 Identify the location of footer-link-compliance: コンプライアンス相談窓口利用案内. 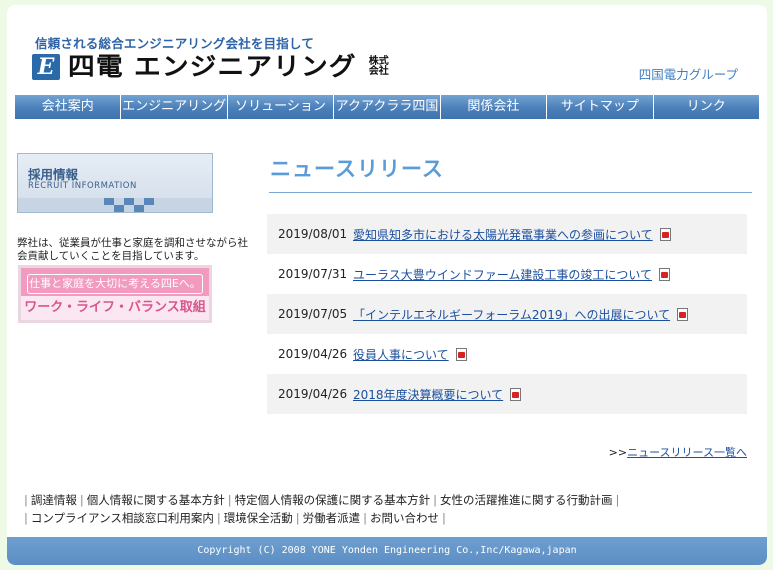
(122, 518).